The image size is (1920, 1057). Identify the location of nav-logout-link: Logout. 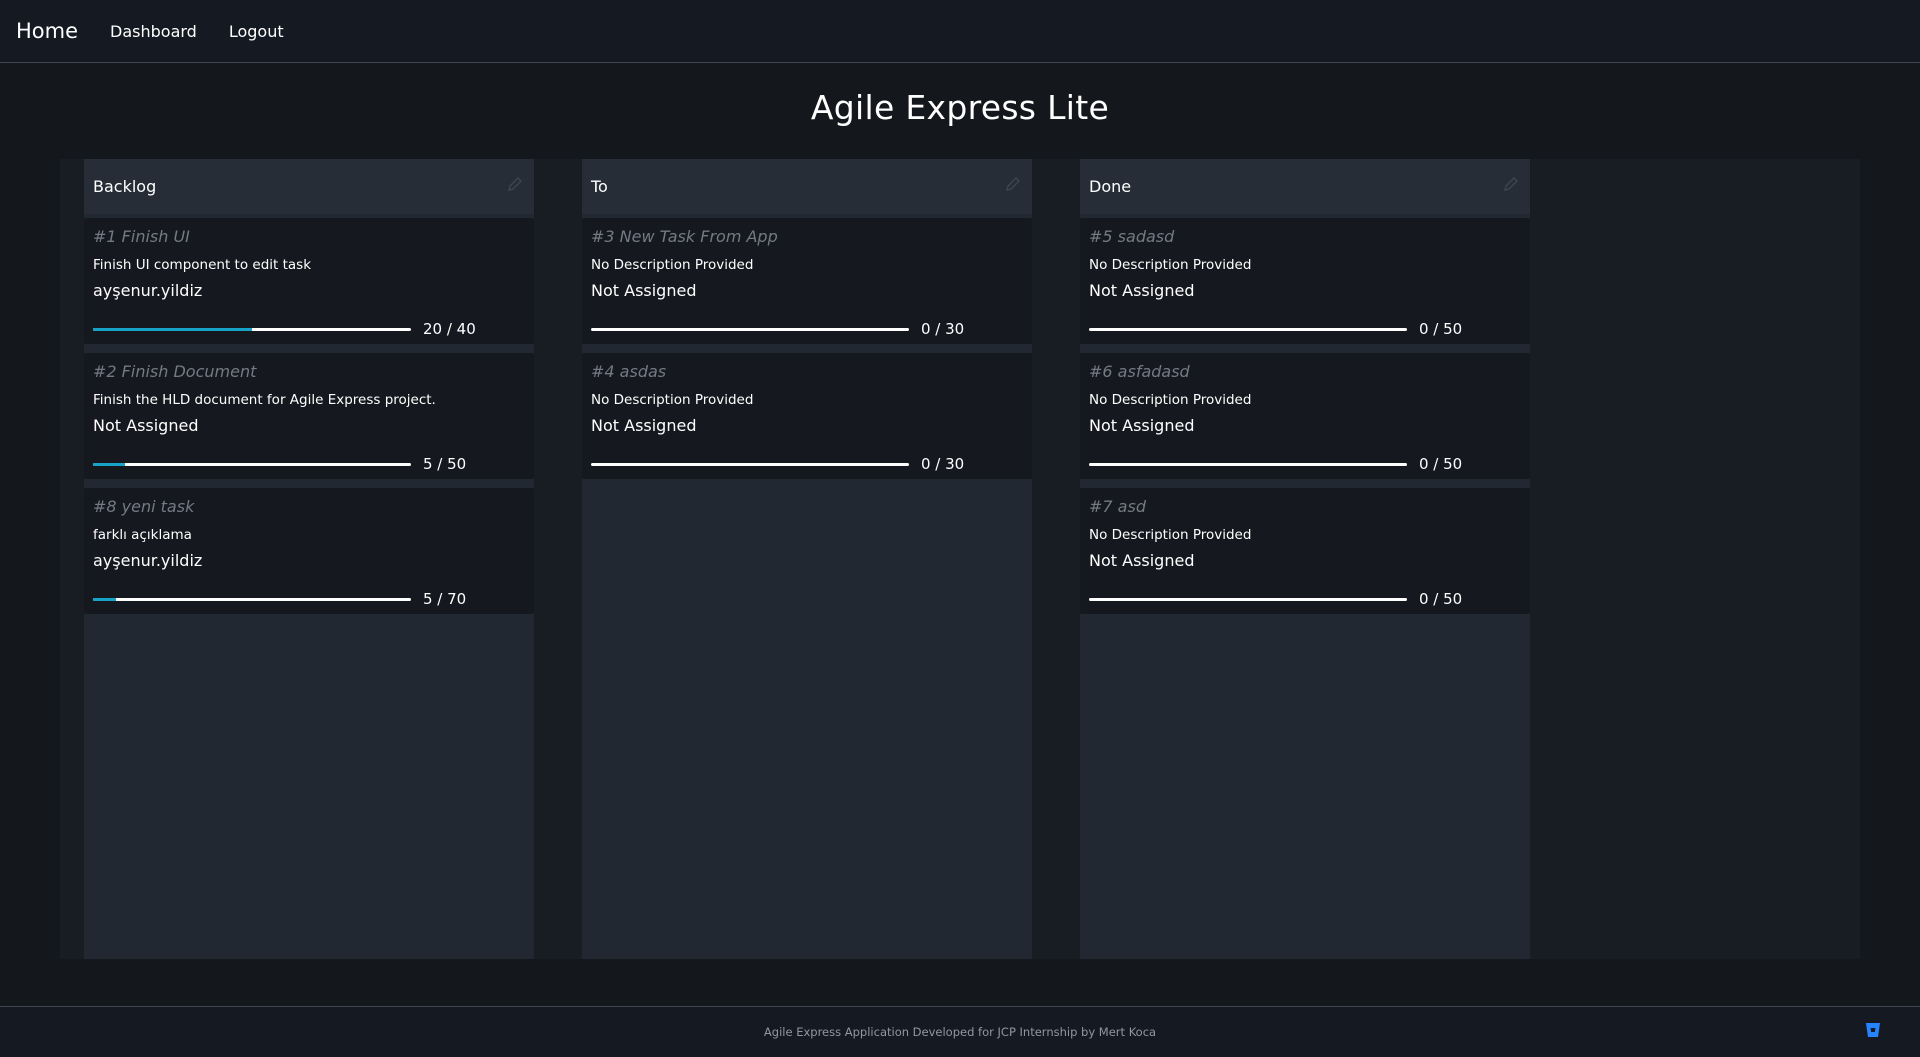
(256, 31).